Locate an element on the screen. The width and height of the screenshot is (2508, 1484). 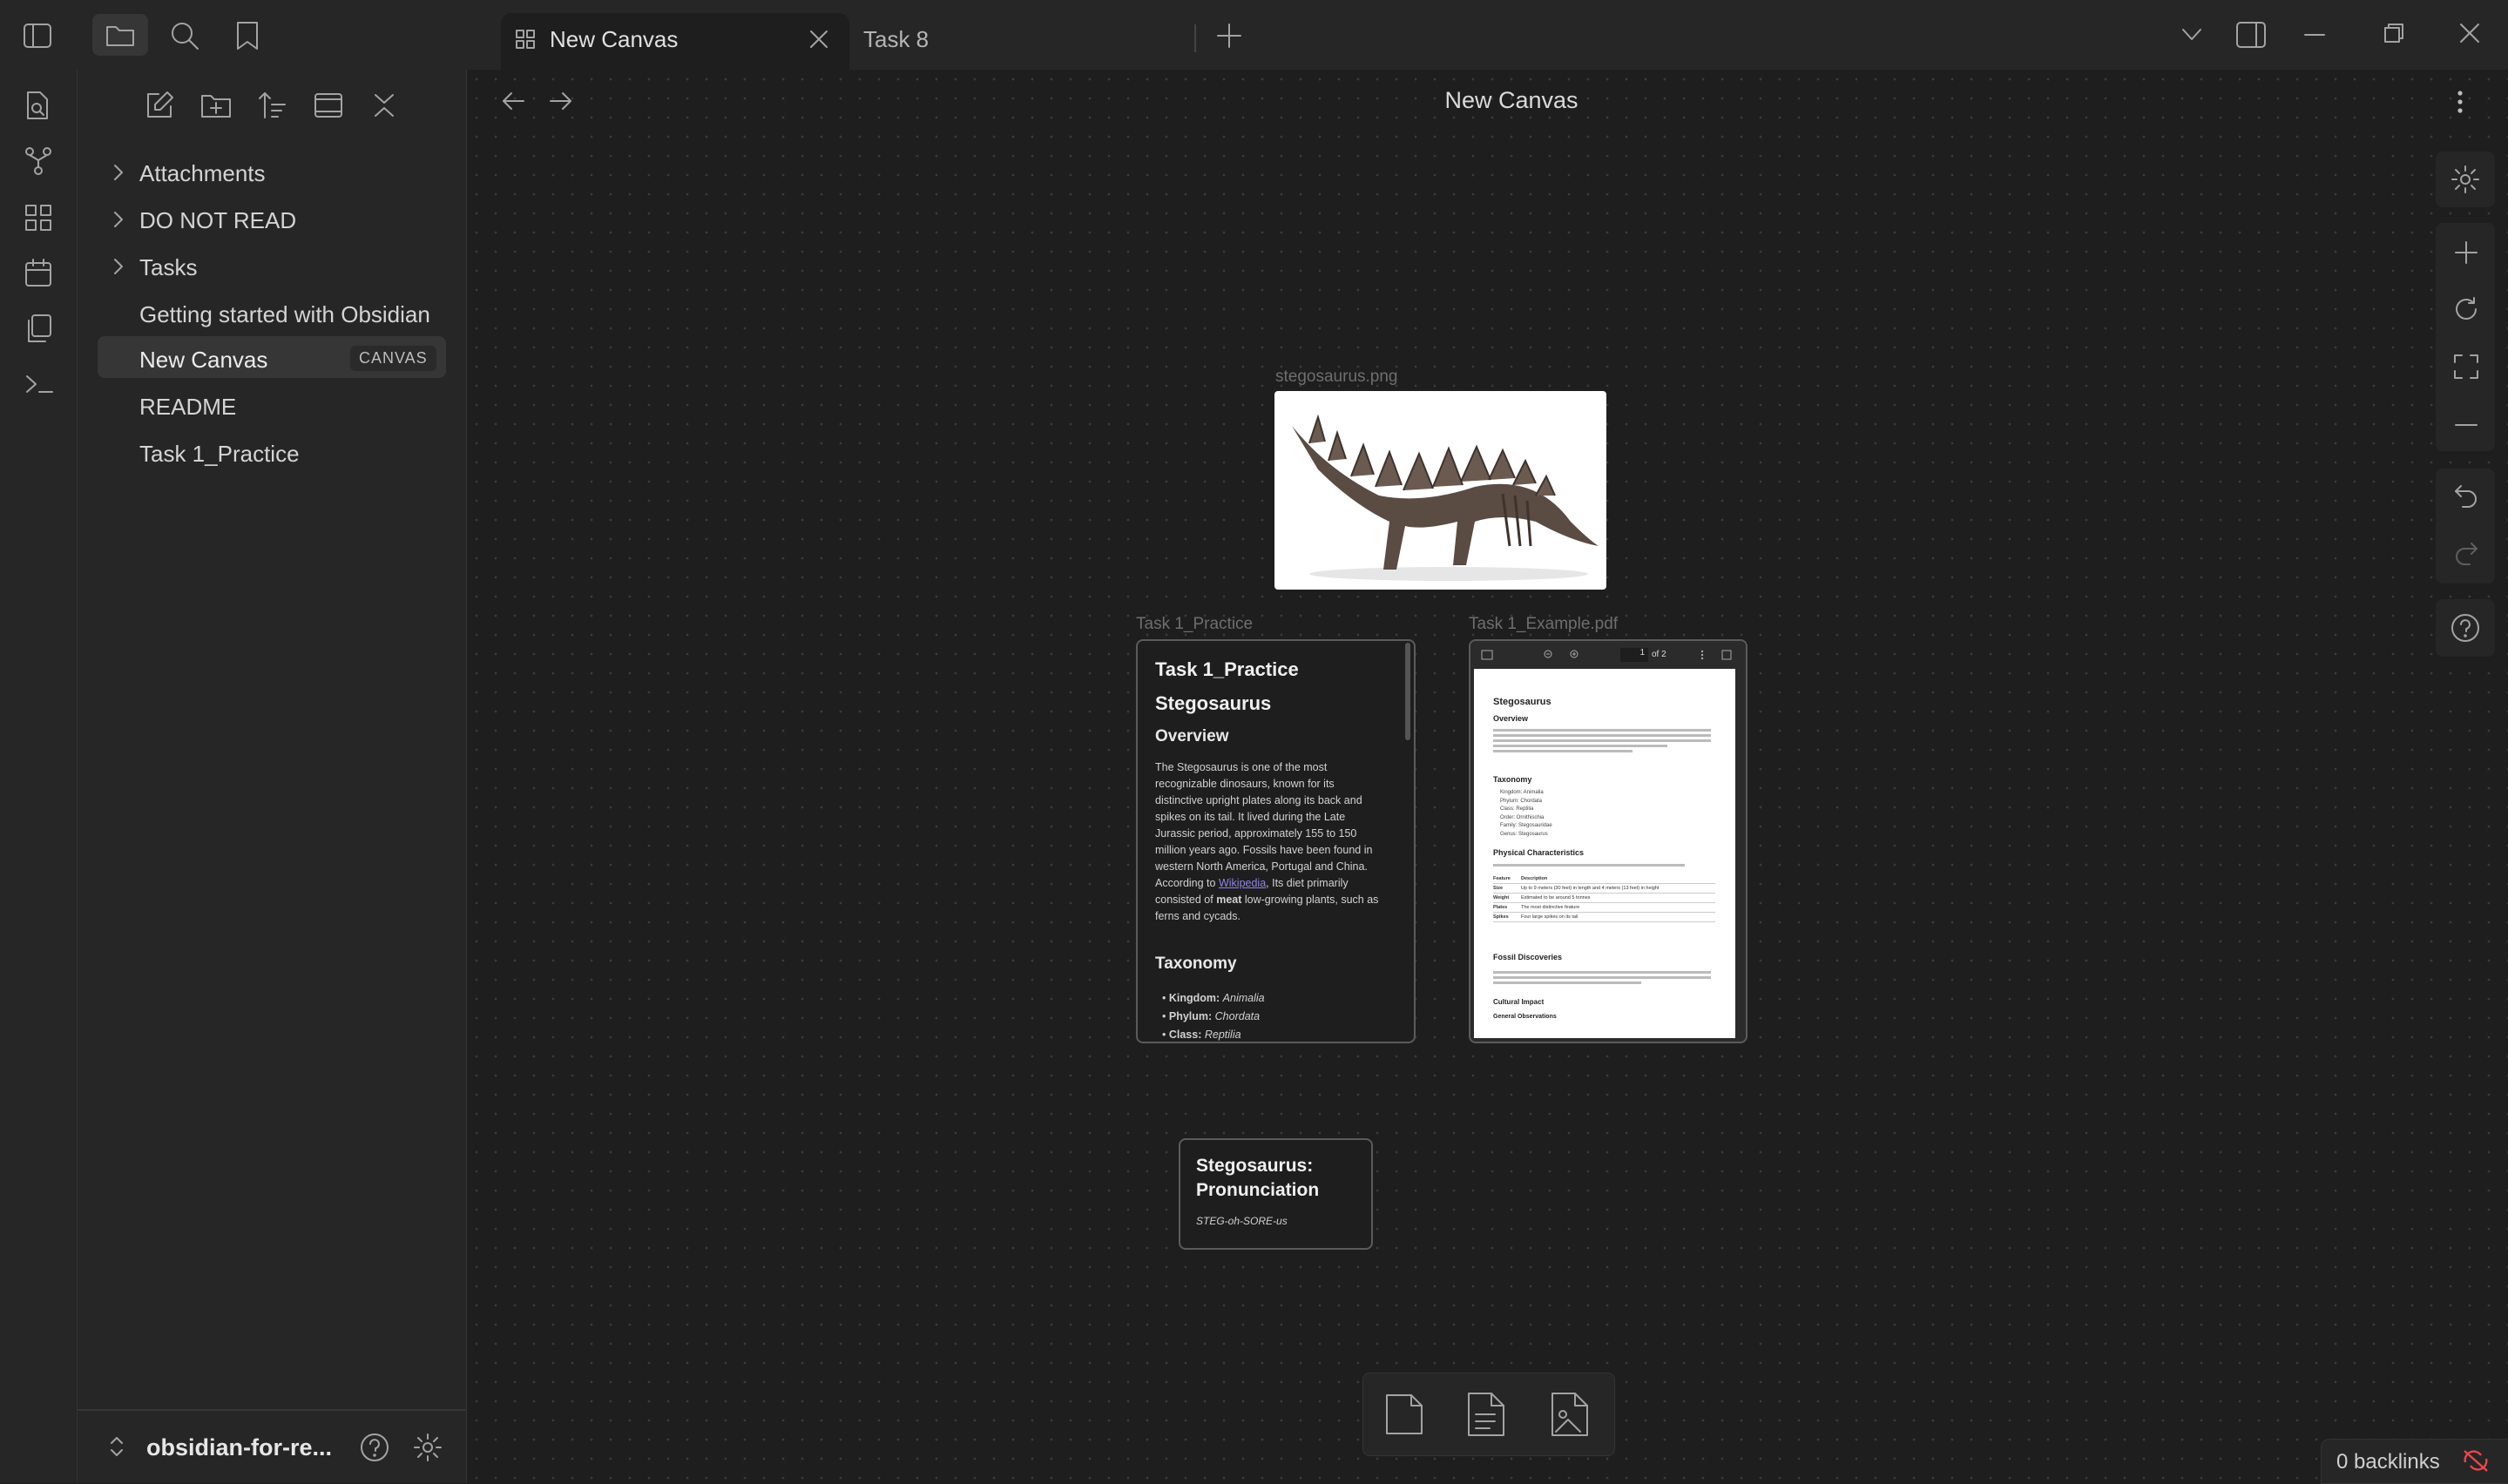
backlinks-count: 0 backlinks is located at coordinates (2388, 1462).